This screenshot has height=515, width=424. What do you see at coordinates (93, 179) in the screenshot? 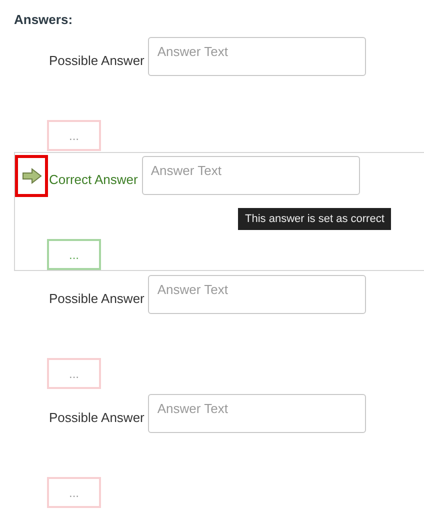
I see `answer-label: Correct Answer` at bounding box center [93, 179].